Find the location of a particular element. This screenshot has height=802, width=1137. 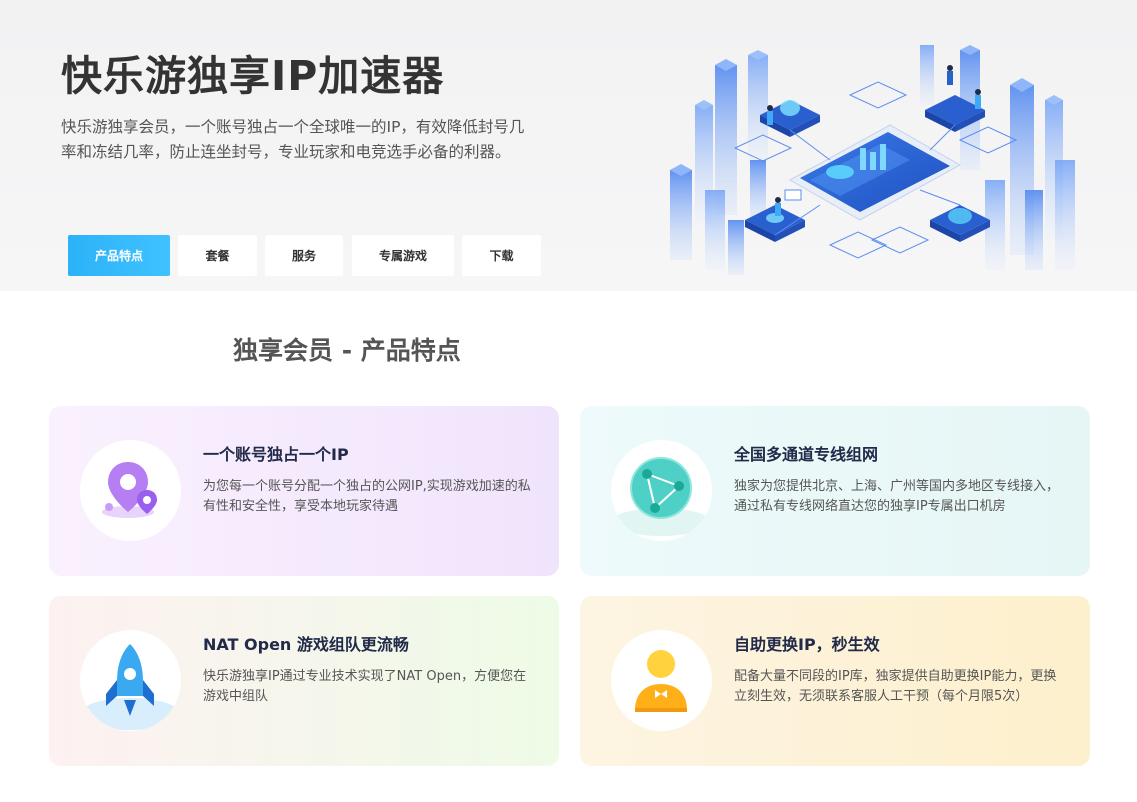

tab-plans: 套餐 is located at coordinates (217, 255).